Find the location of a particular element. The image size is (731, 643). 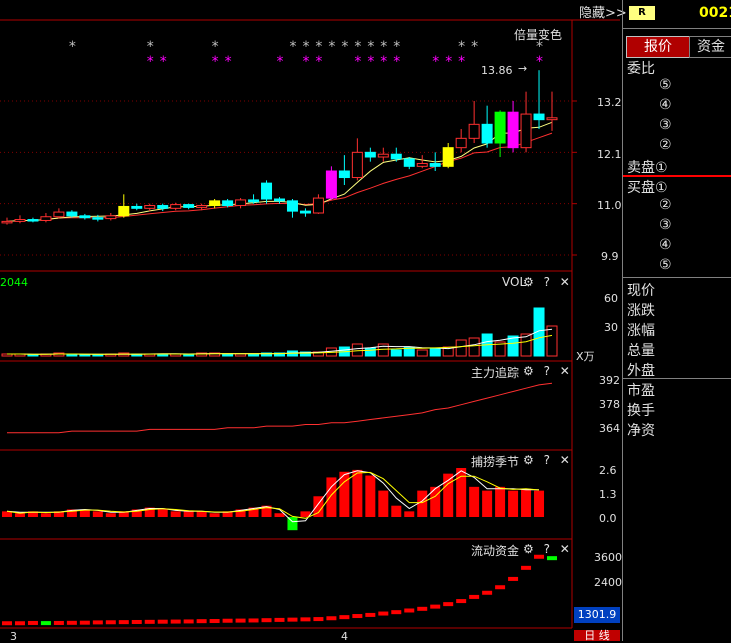

quote-row-pct: 涨幅 is located at coordinates (641, 331).